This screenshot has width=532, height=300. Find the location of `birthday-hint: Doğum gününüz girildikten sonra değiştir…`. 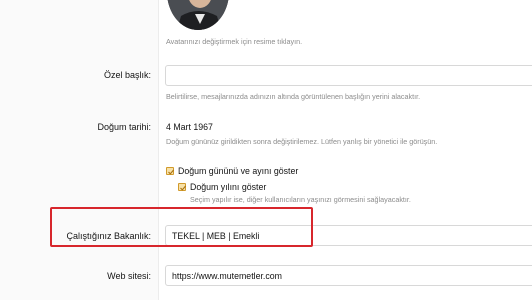

birthday-hint: Doğum gününüz girildikten sonra değiştir… is located at coordinates (302, 141).